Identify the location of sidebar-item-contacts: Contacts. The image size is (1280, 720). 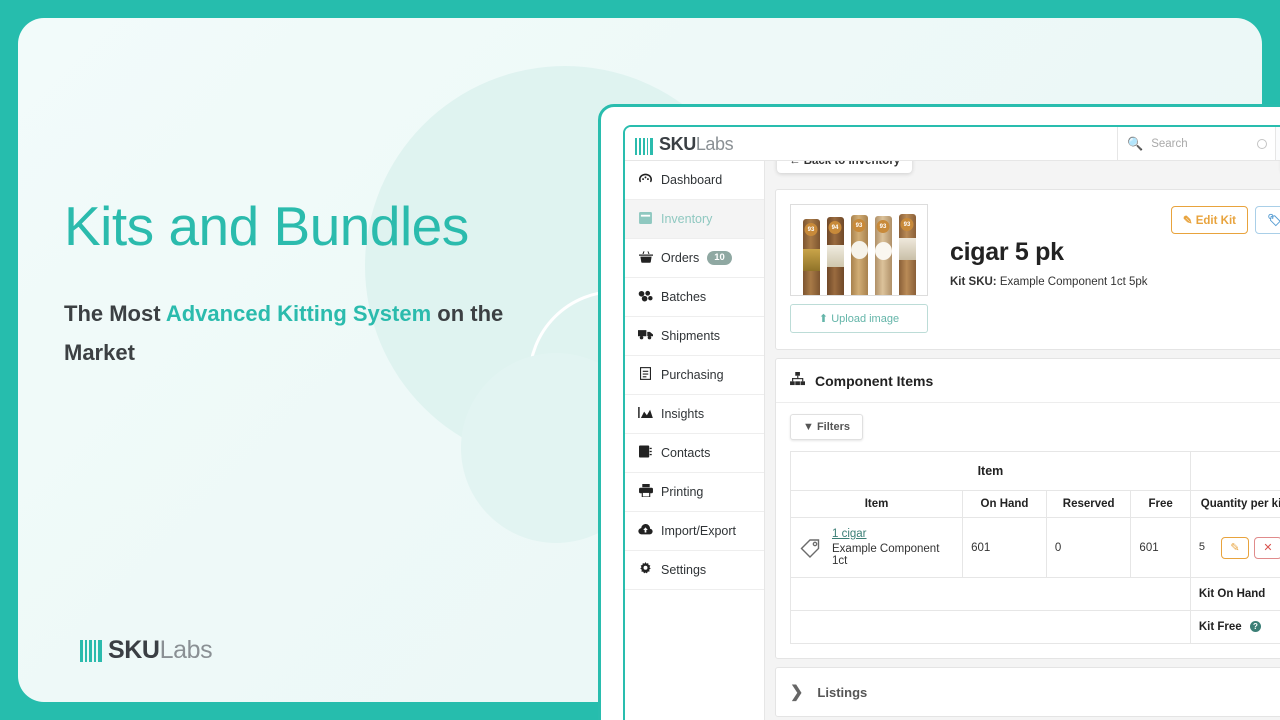
(694, 453).